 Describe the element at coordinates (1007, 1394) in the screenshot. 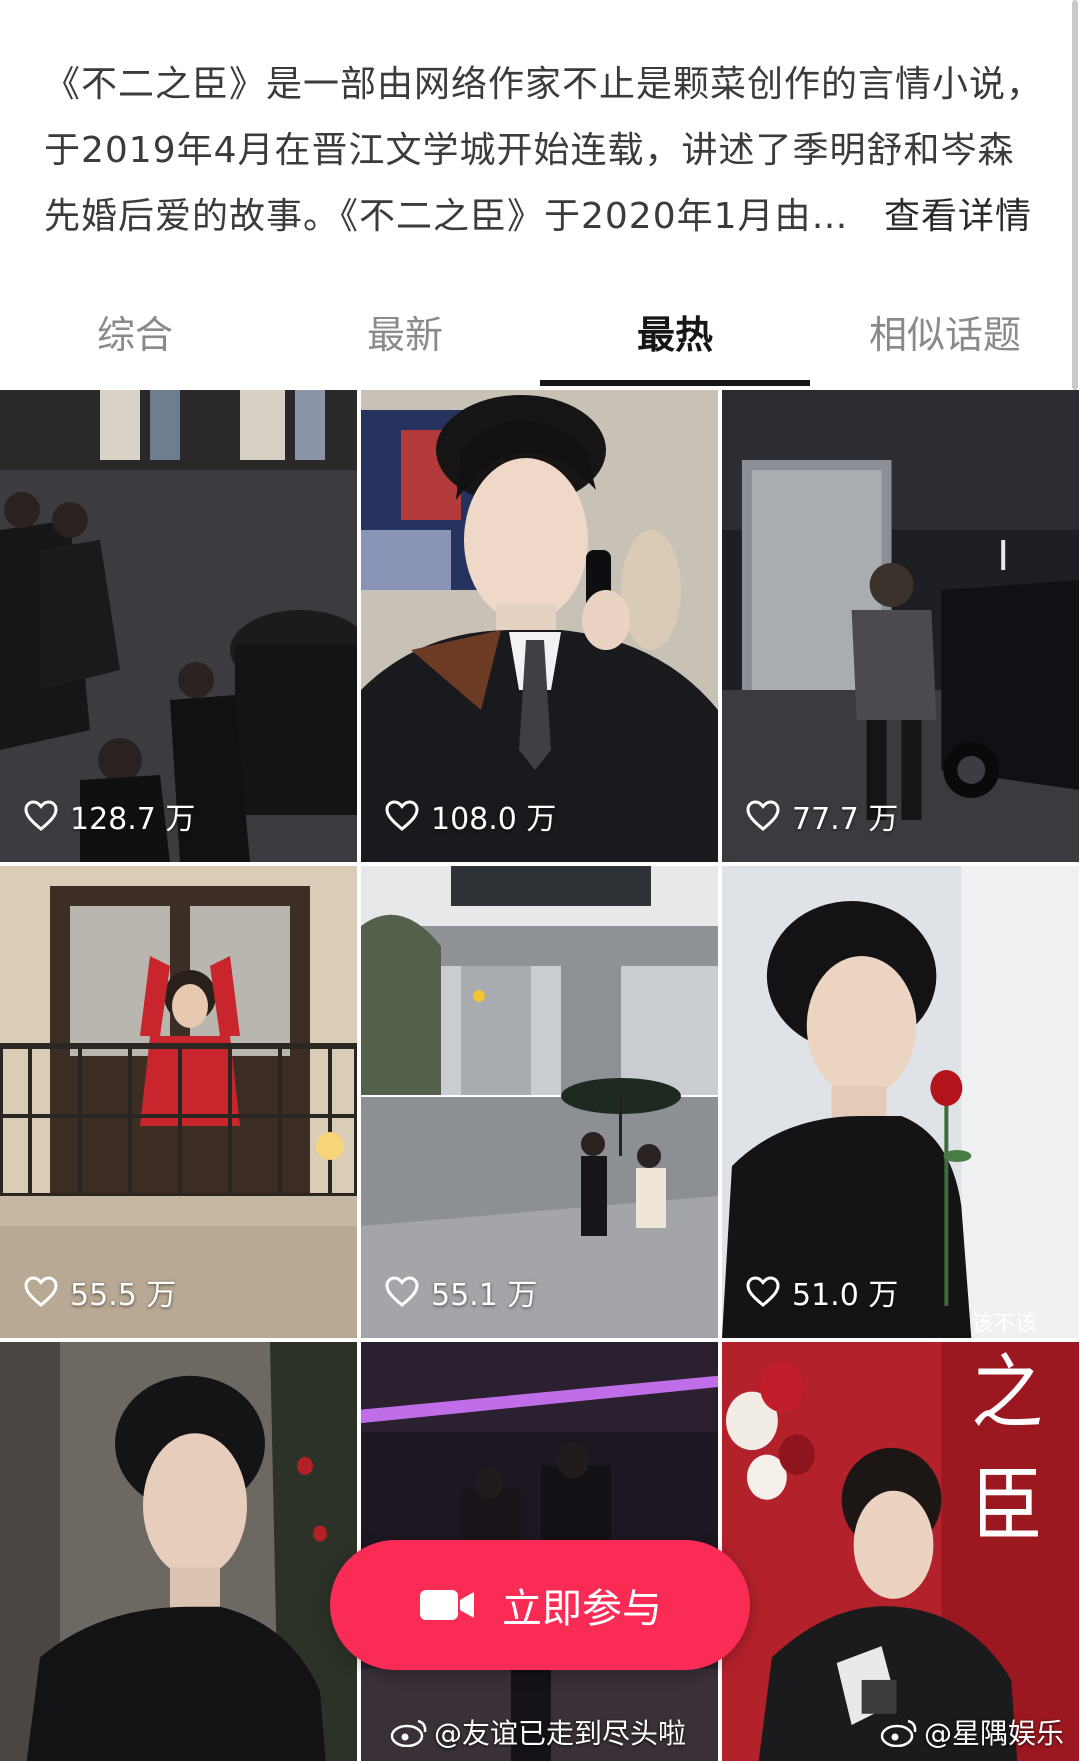

I see `backdrop-char-1: 之` at that location.